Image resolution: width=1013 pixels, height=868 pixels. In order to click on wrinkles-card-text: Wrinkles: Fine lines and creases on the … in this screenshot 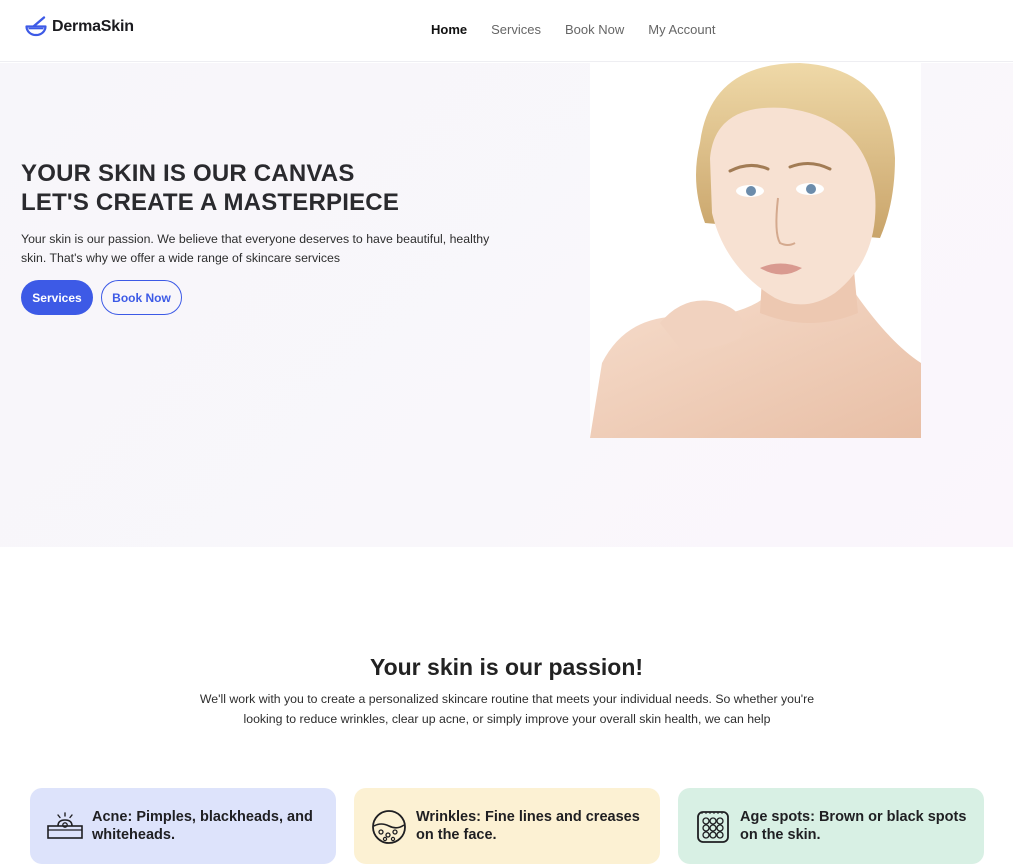, I will do `click(528, 826)`.